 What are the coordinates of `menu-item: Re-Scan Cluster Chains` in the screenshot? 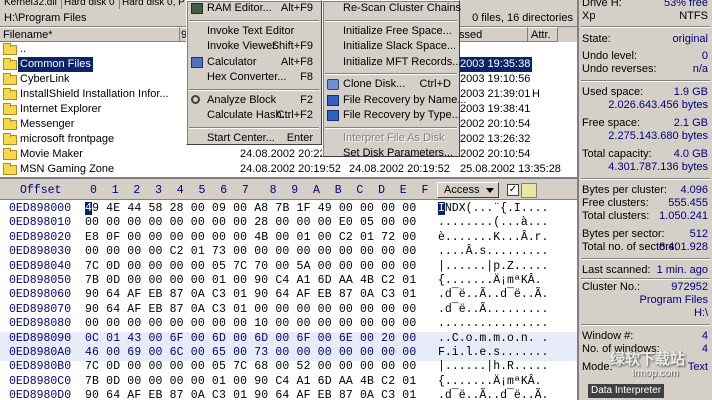 It's located at (392, 8).